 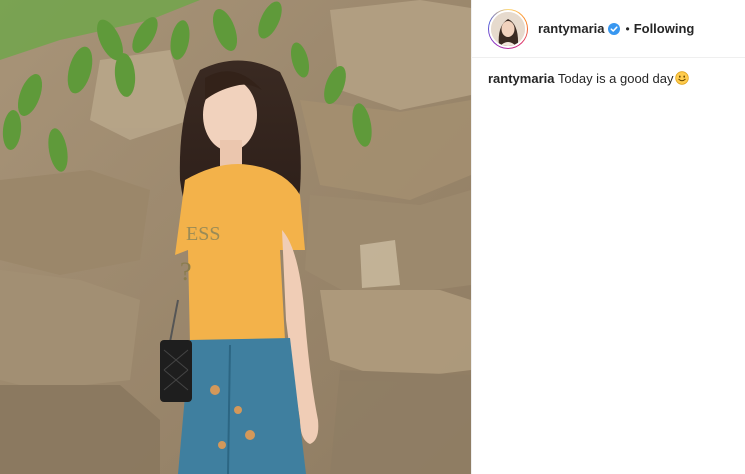 What do you see at coordinates (615, 78) in the screenshot?
I see `caption-text: Today is a good day` at bounding box center [615, 78].